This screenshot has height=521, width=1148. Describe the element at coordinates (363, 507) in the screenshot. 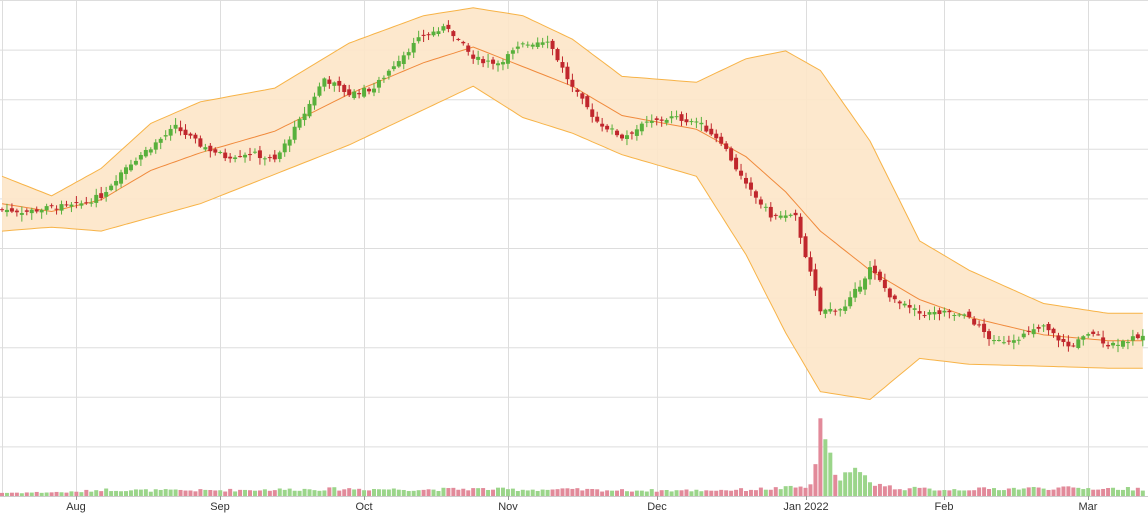

I see `x-tick-label: Oct` at that location.